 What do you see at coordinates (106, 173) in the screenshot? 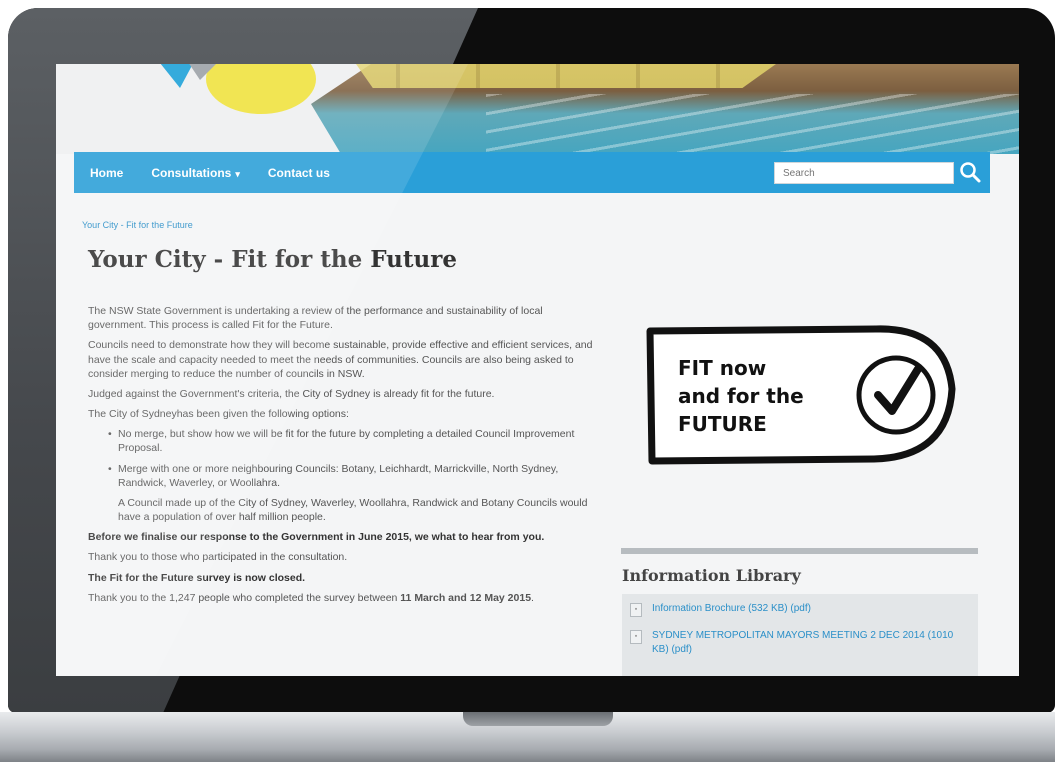
I see `nav-home: Home` at bounding box center [106, 173].